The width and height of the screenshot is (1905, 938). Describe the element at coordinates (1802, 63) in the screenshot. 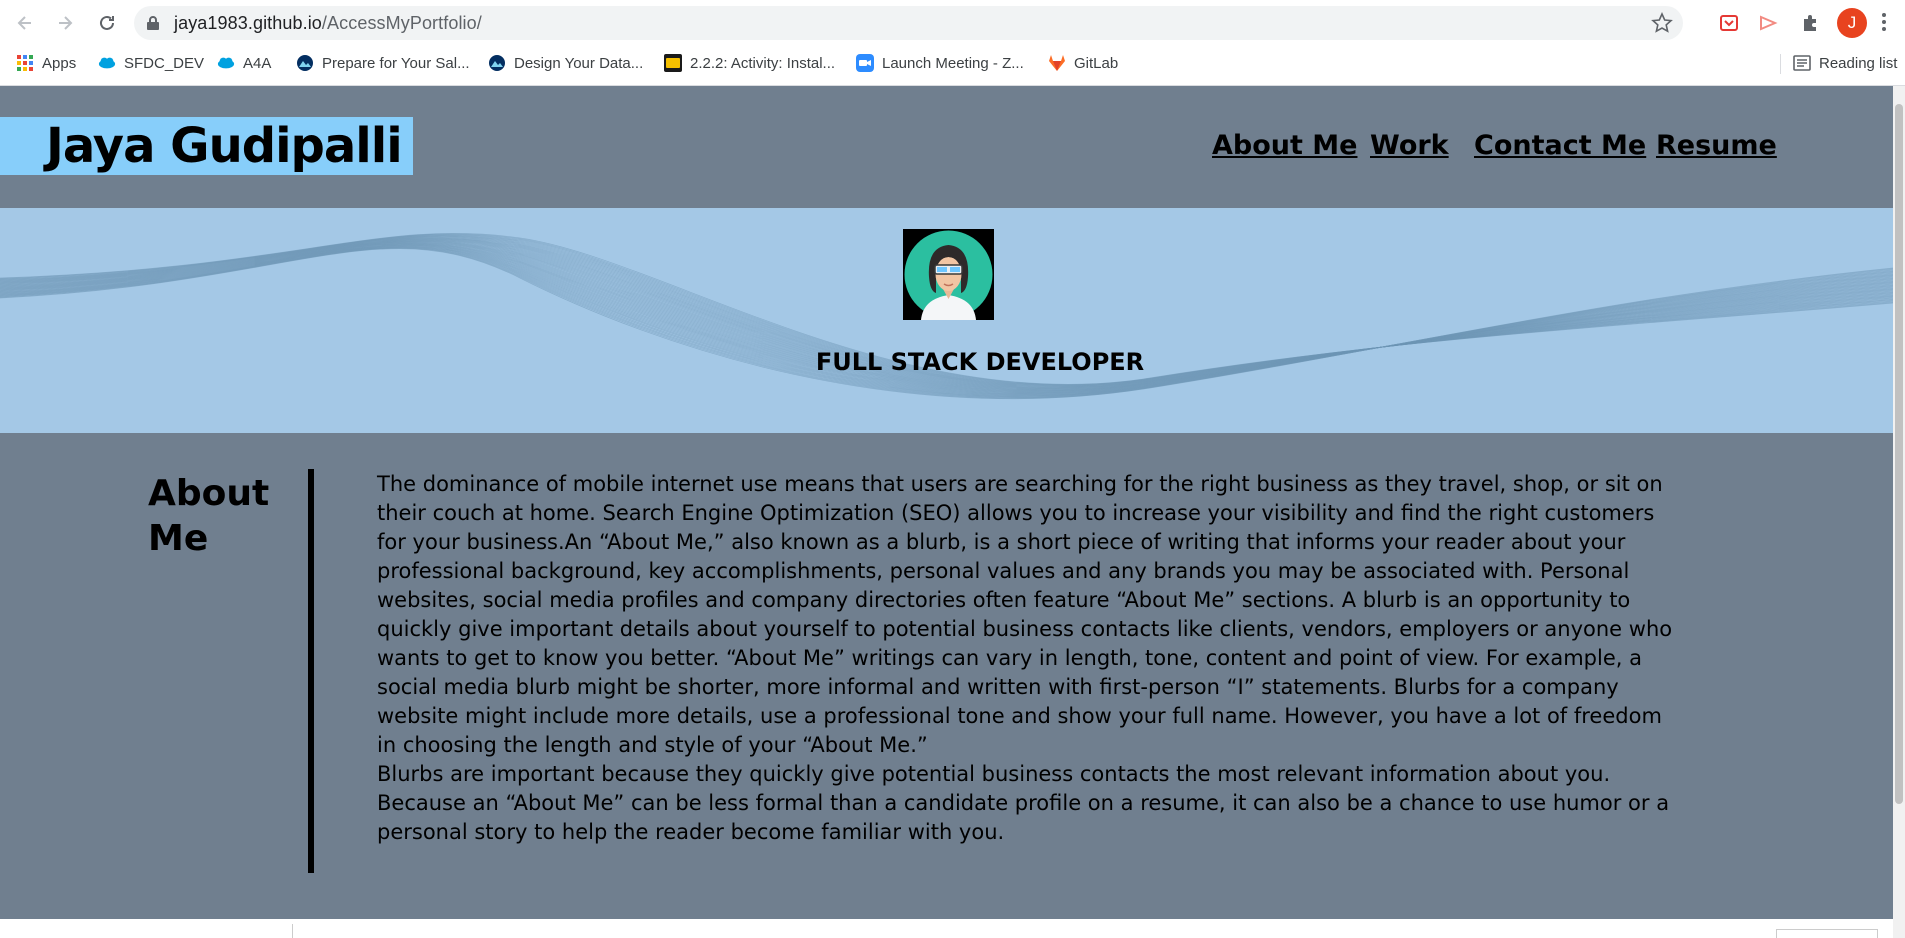

I see `reading-list-icon` at that location.